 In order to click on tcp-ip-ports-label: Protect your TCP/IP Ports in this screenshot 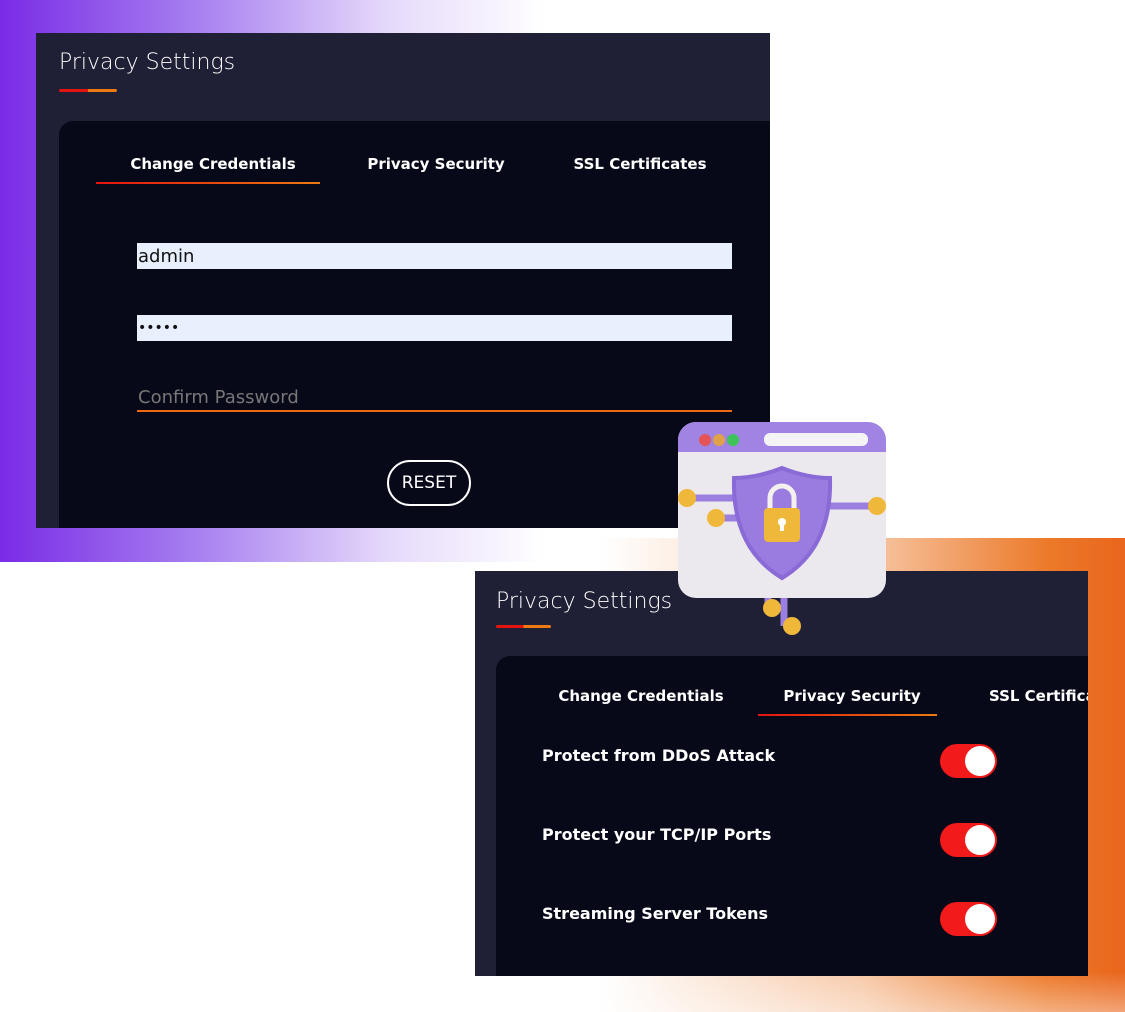, I will do `click(657, 834)`.